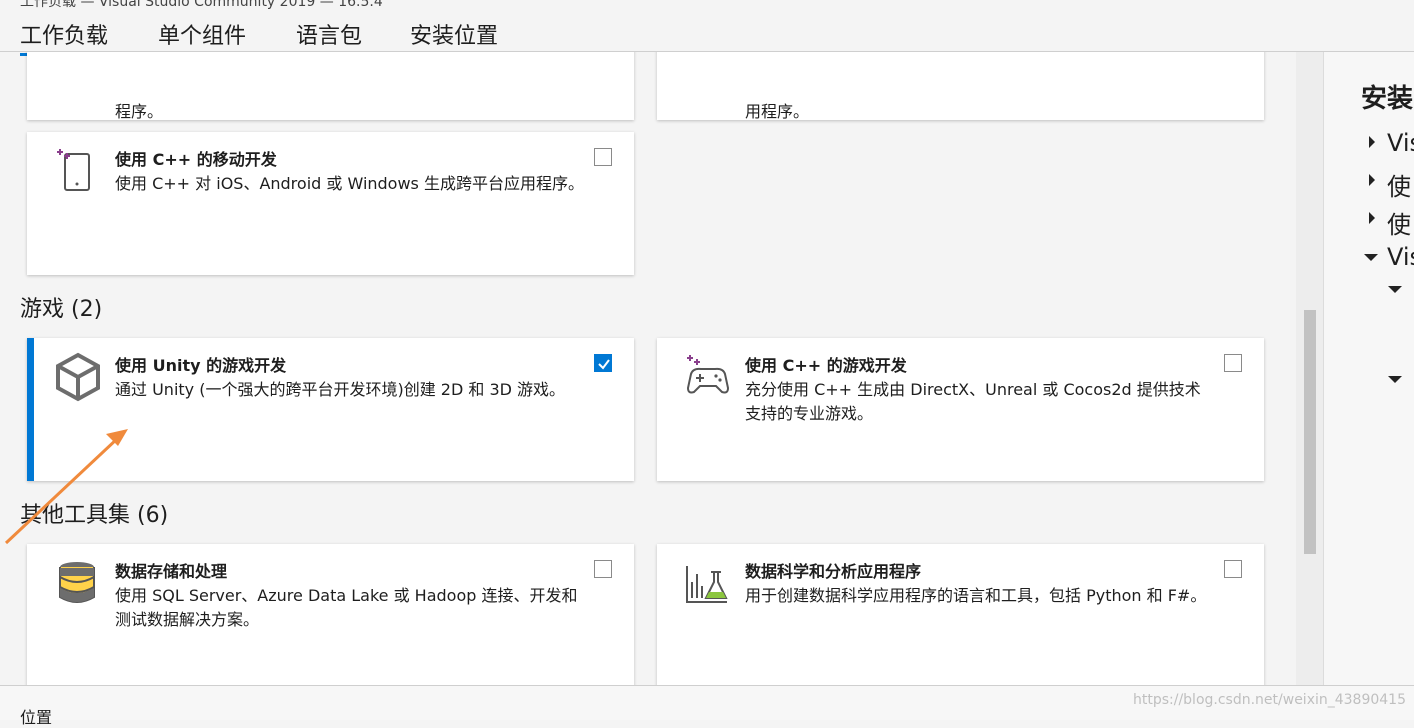 The image size is (1414, 728). Describe the element at coordinates (202, 34) in the screenshot. I see `tab-individual-components: 单个组件` at that location.